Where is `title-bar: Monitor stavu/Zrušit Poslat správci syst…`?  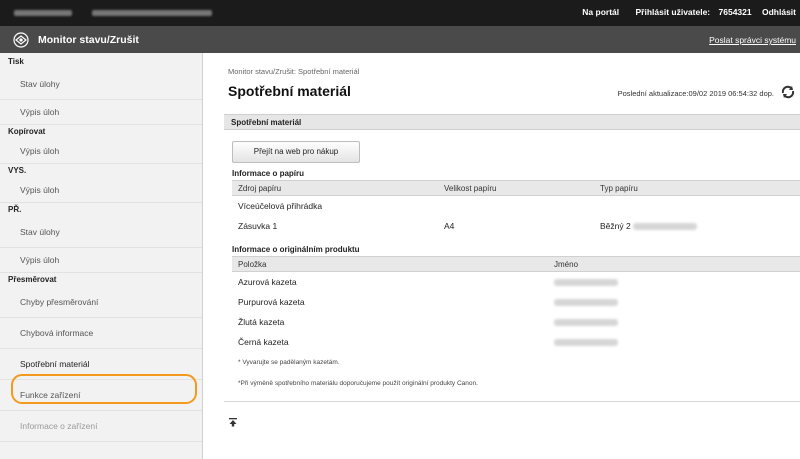 title-bar: Monitor stavu/Zrušit Poslat správci syst… is located at coordinates (400, 39).